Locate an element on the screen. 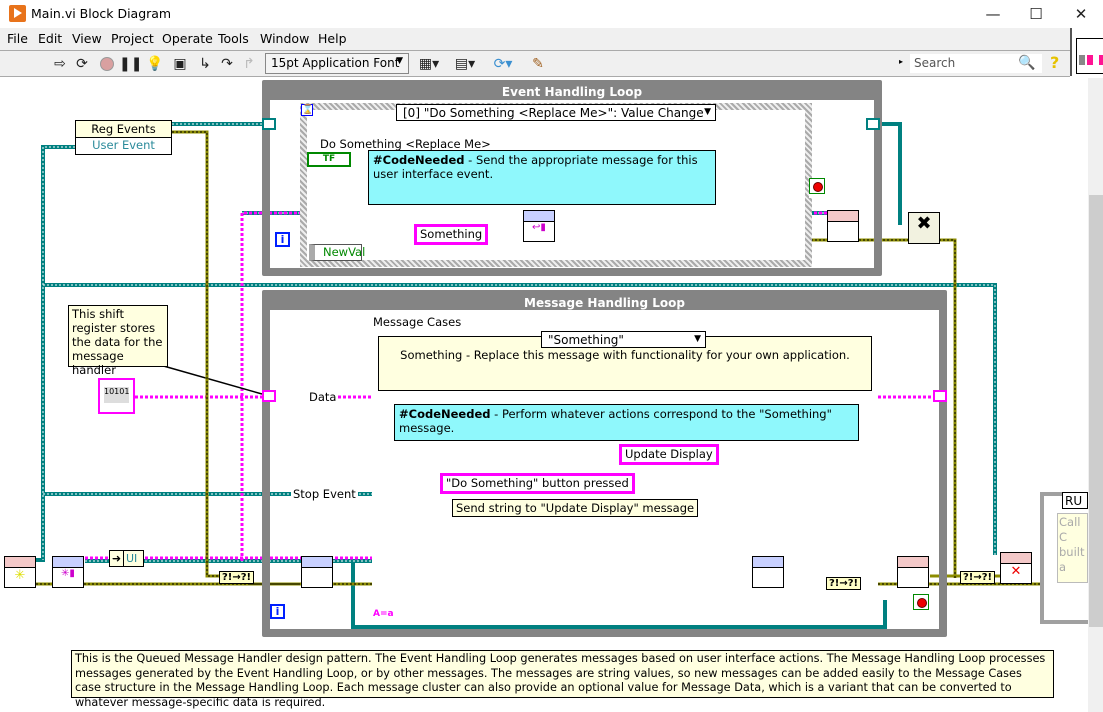 This screenshot has height=712, width=1103. variant-constant: 10101 is located at coordinates (116, 396).